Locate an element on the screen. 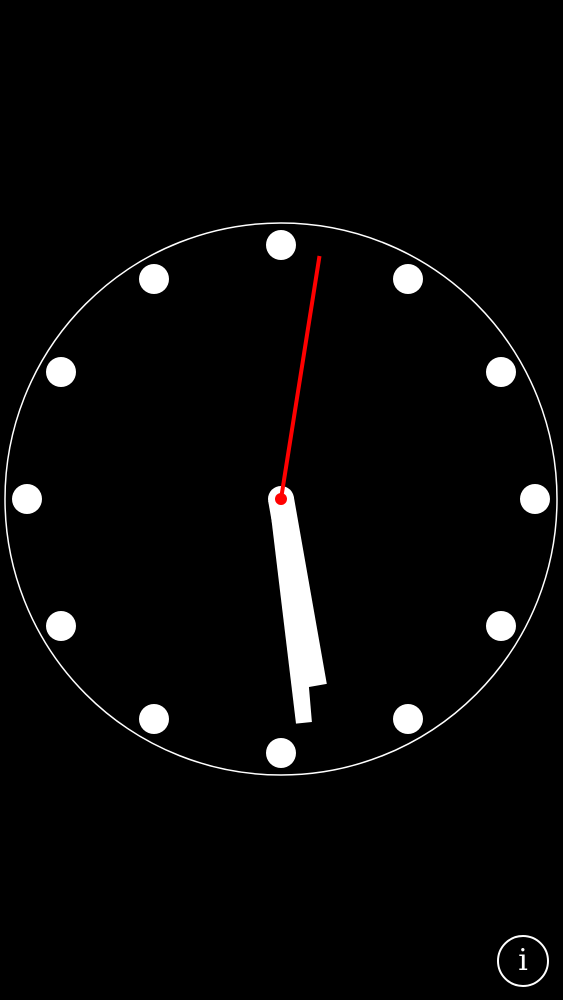 The height and width of the screenshot is (1000, 563). center-dot is located at coordinates (281, 499).